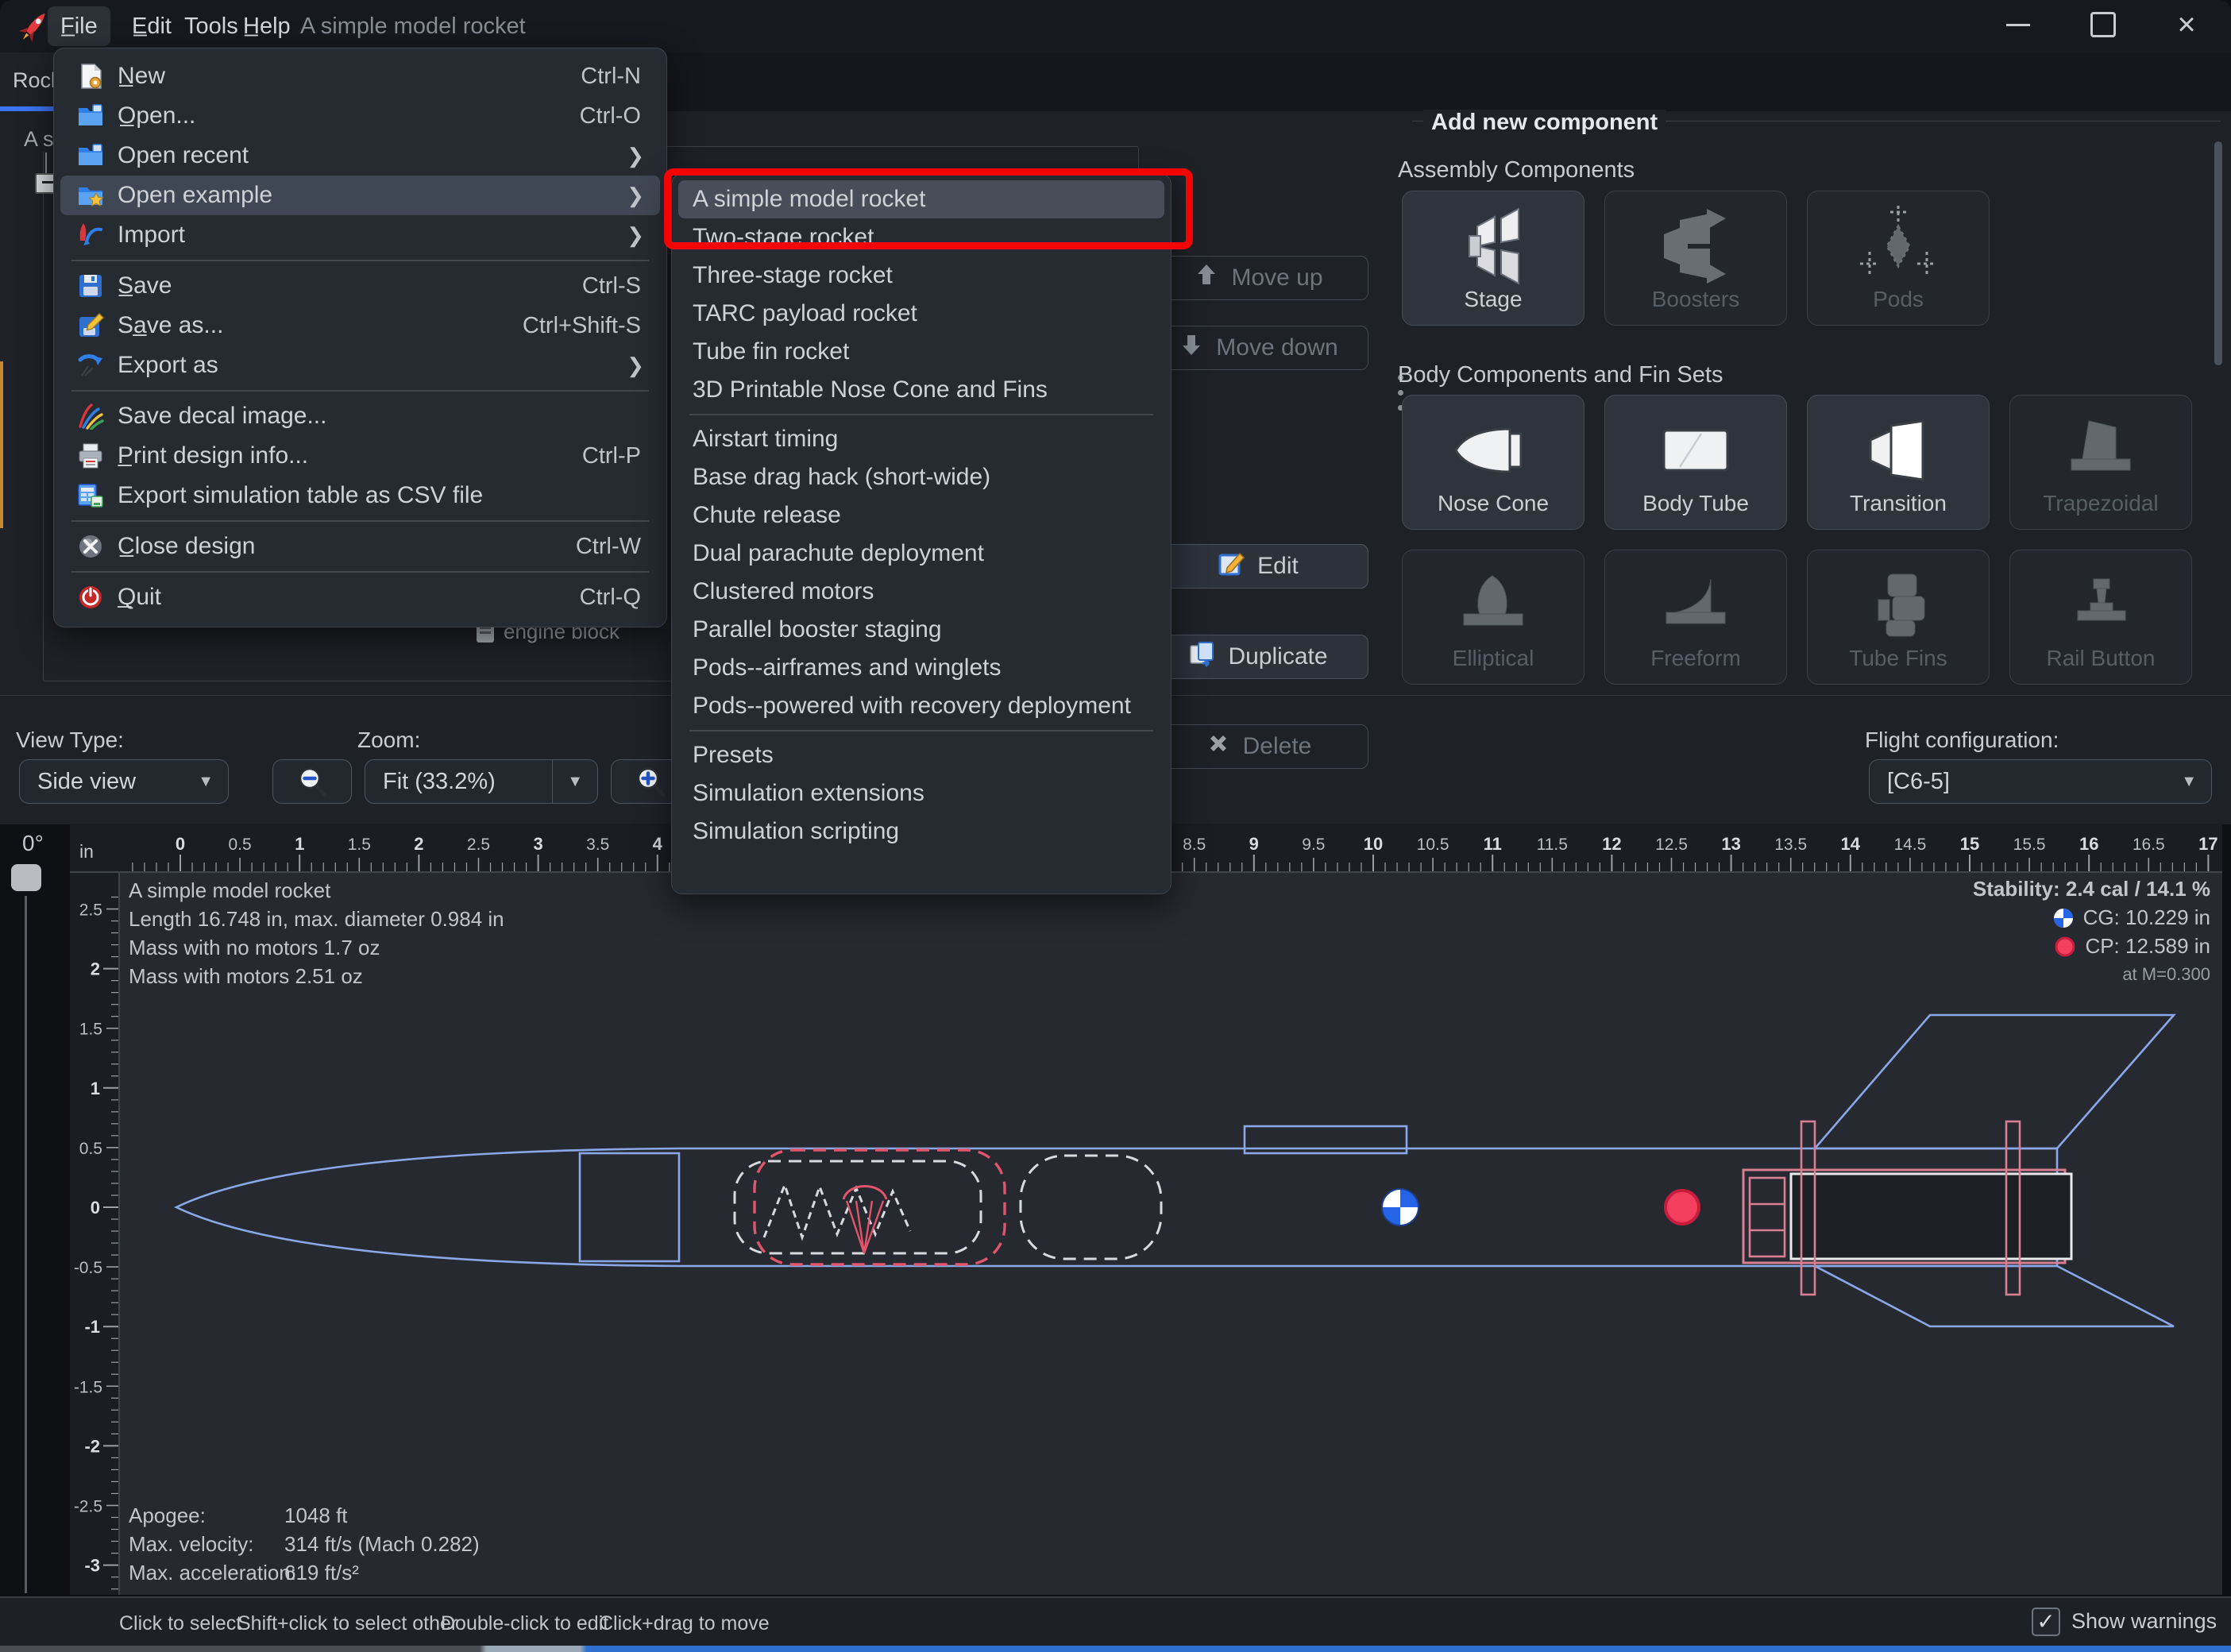 Image resolution: width=2231 pixels, height=1652 pixels. Describe the element at coordinates (921, 630) in the screenshot. I see `submenu-item-parallel-booster-staging: Parallel booster staging` at that location.